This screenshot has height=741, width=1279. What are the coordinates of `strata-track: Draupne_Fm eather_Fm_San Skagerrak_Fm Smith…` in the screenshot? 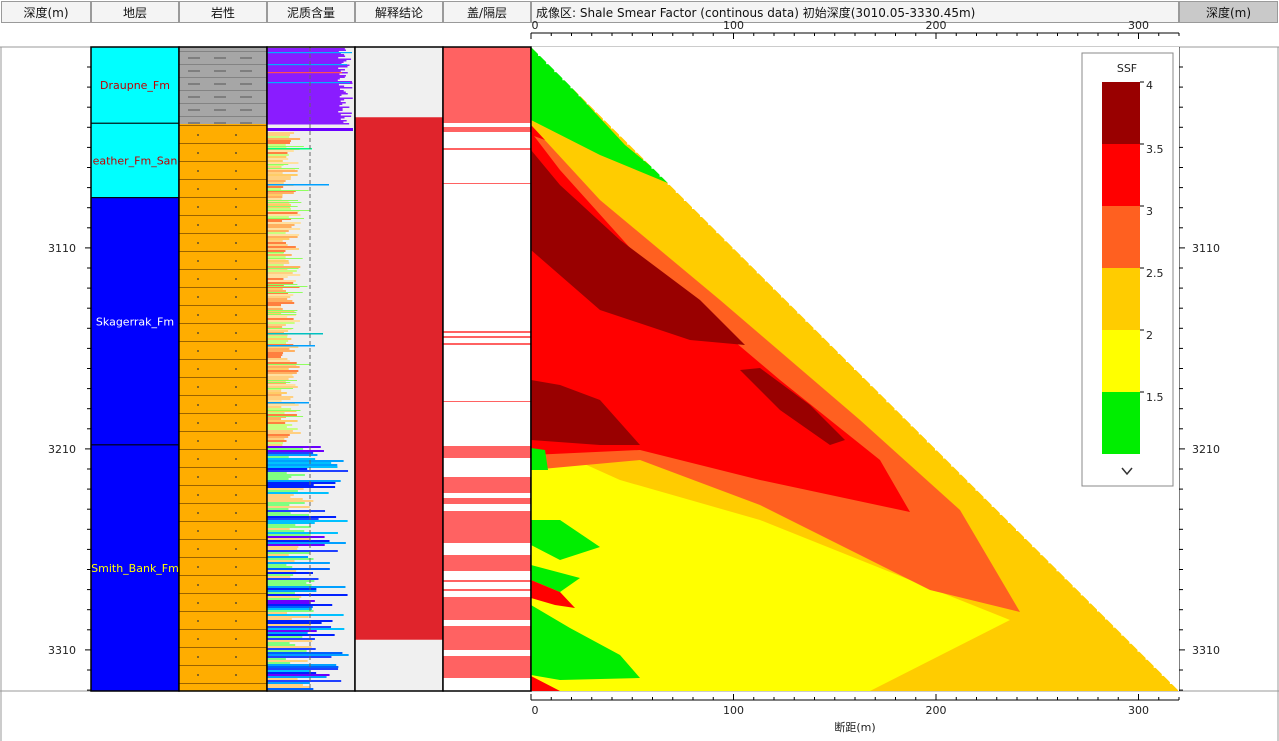 It's located at (135, 369).